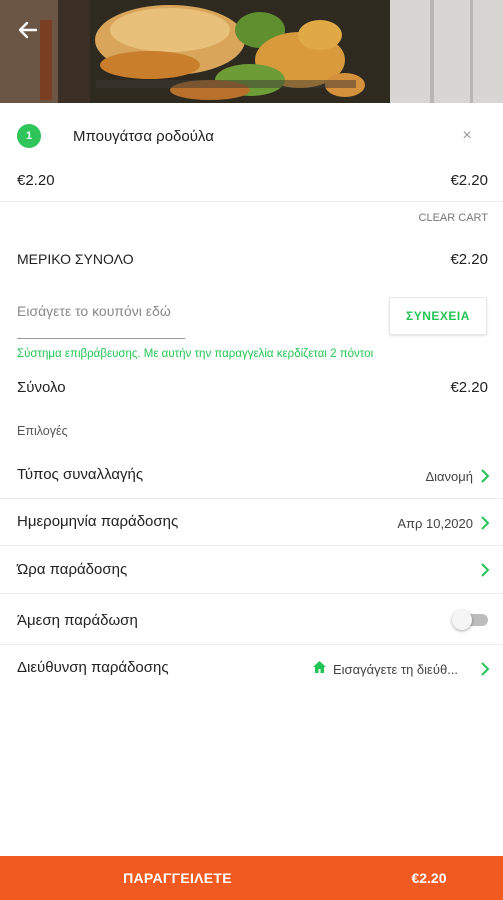  Describe the element at coordinates (42, 431) in the screenshot. I see `options-section-label: Επιλογές` at that location.